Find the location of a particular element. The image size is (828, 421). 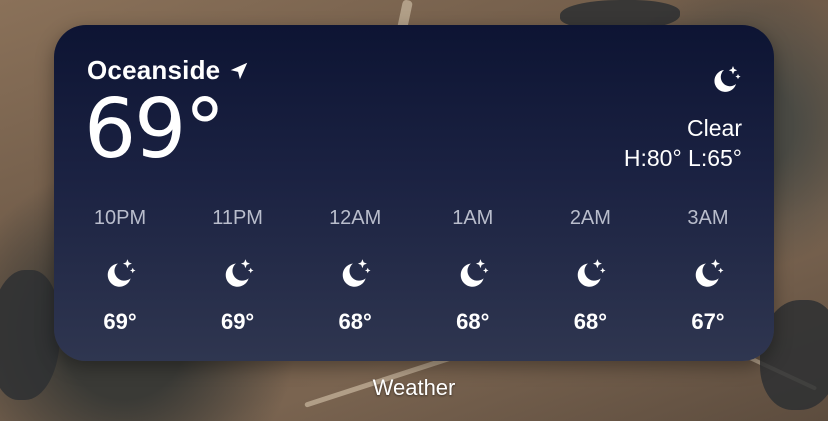

hourly-item: 11PM 69° is located at coordinates (238, 271).